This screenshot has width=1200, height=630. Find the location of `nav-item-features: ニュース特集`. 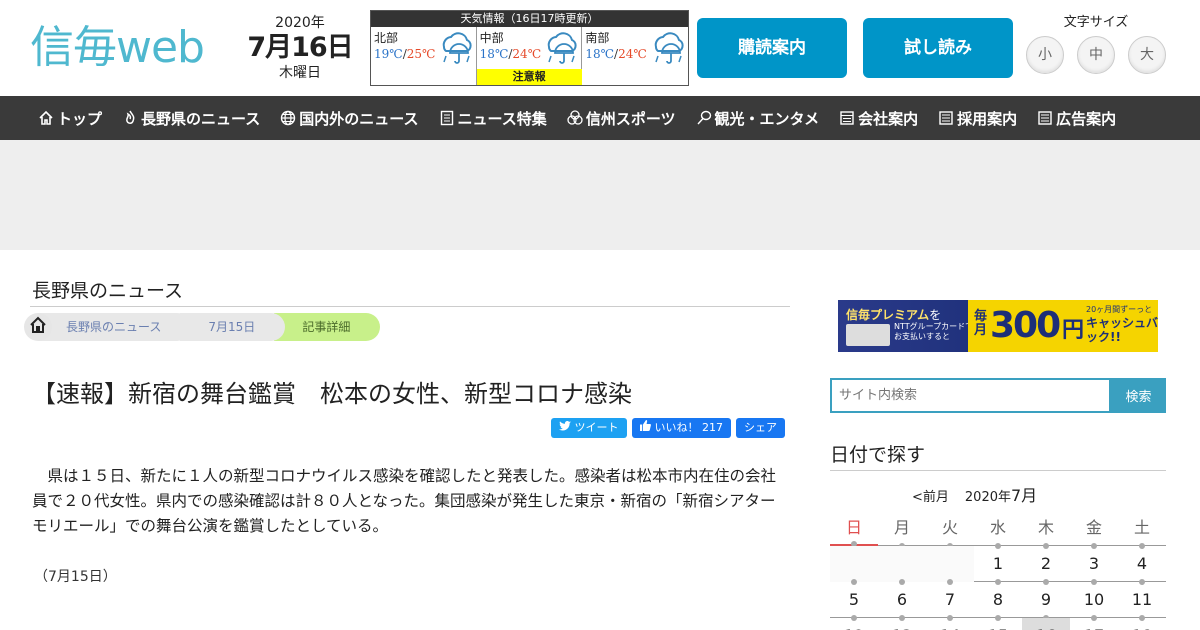

nav-item-features: ニュース特集 is located at coordinates (493, 118).